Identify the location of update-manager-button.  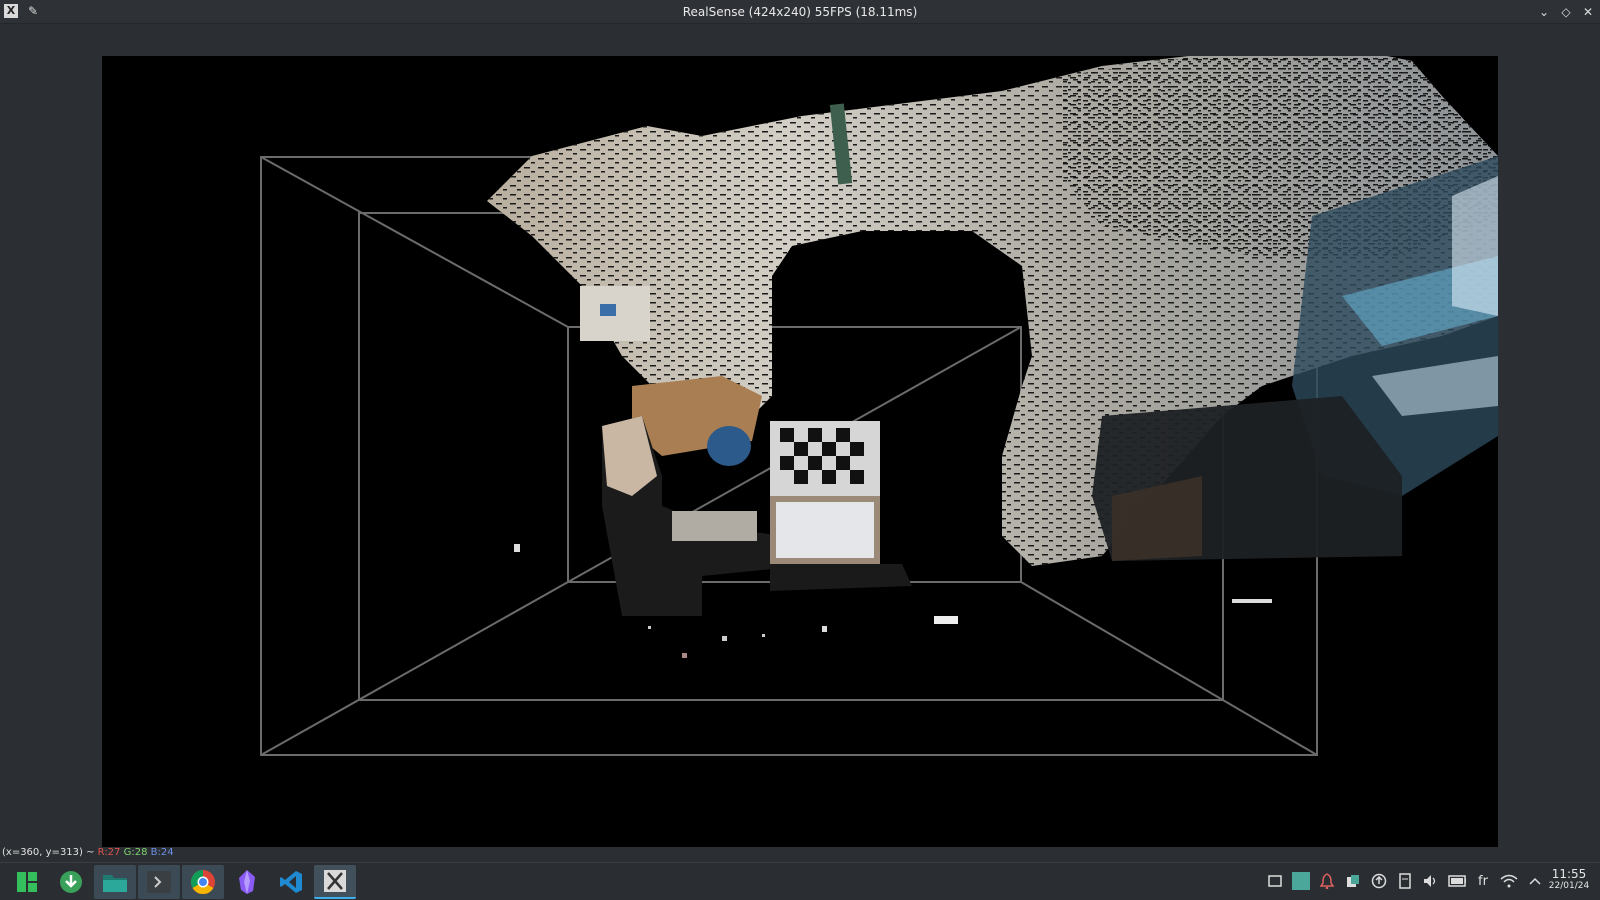
(71, 882).